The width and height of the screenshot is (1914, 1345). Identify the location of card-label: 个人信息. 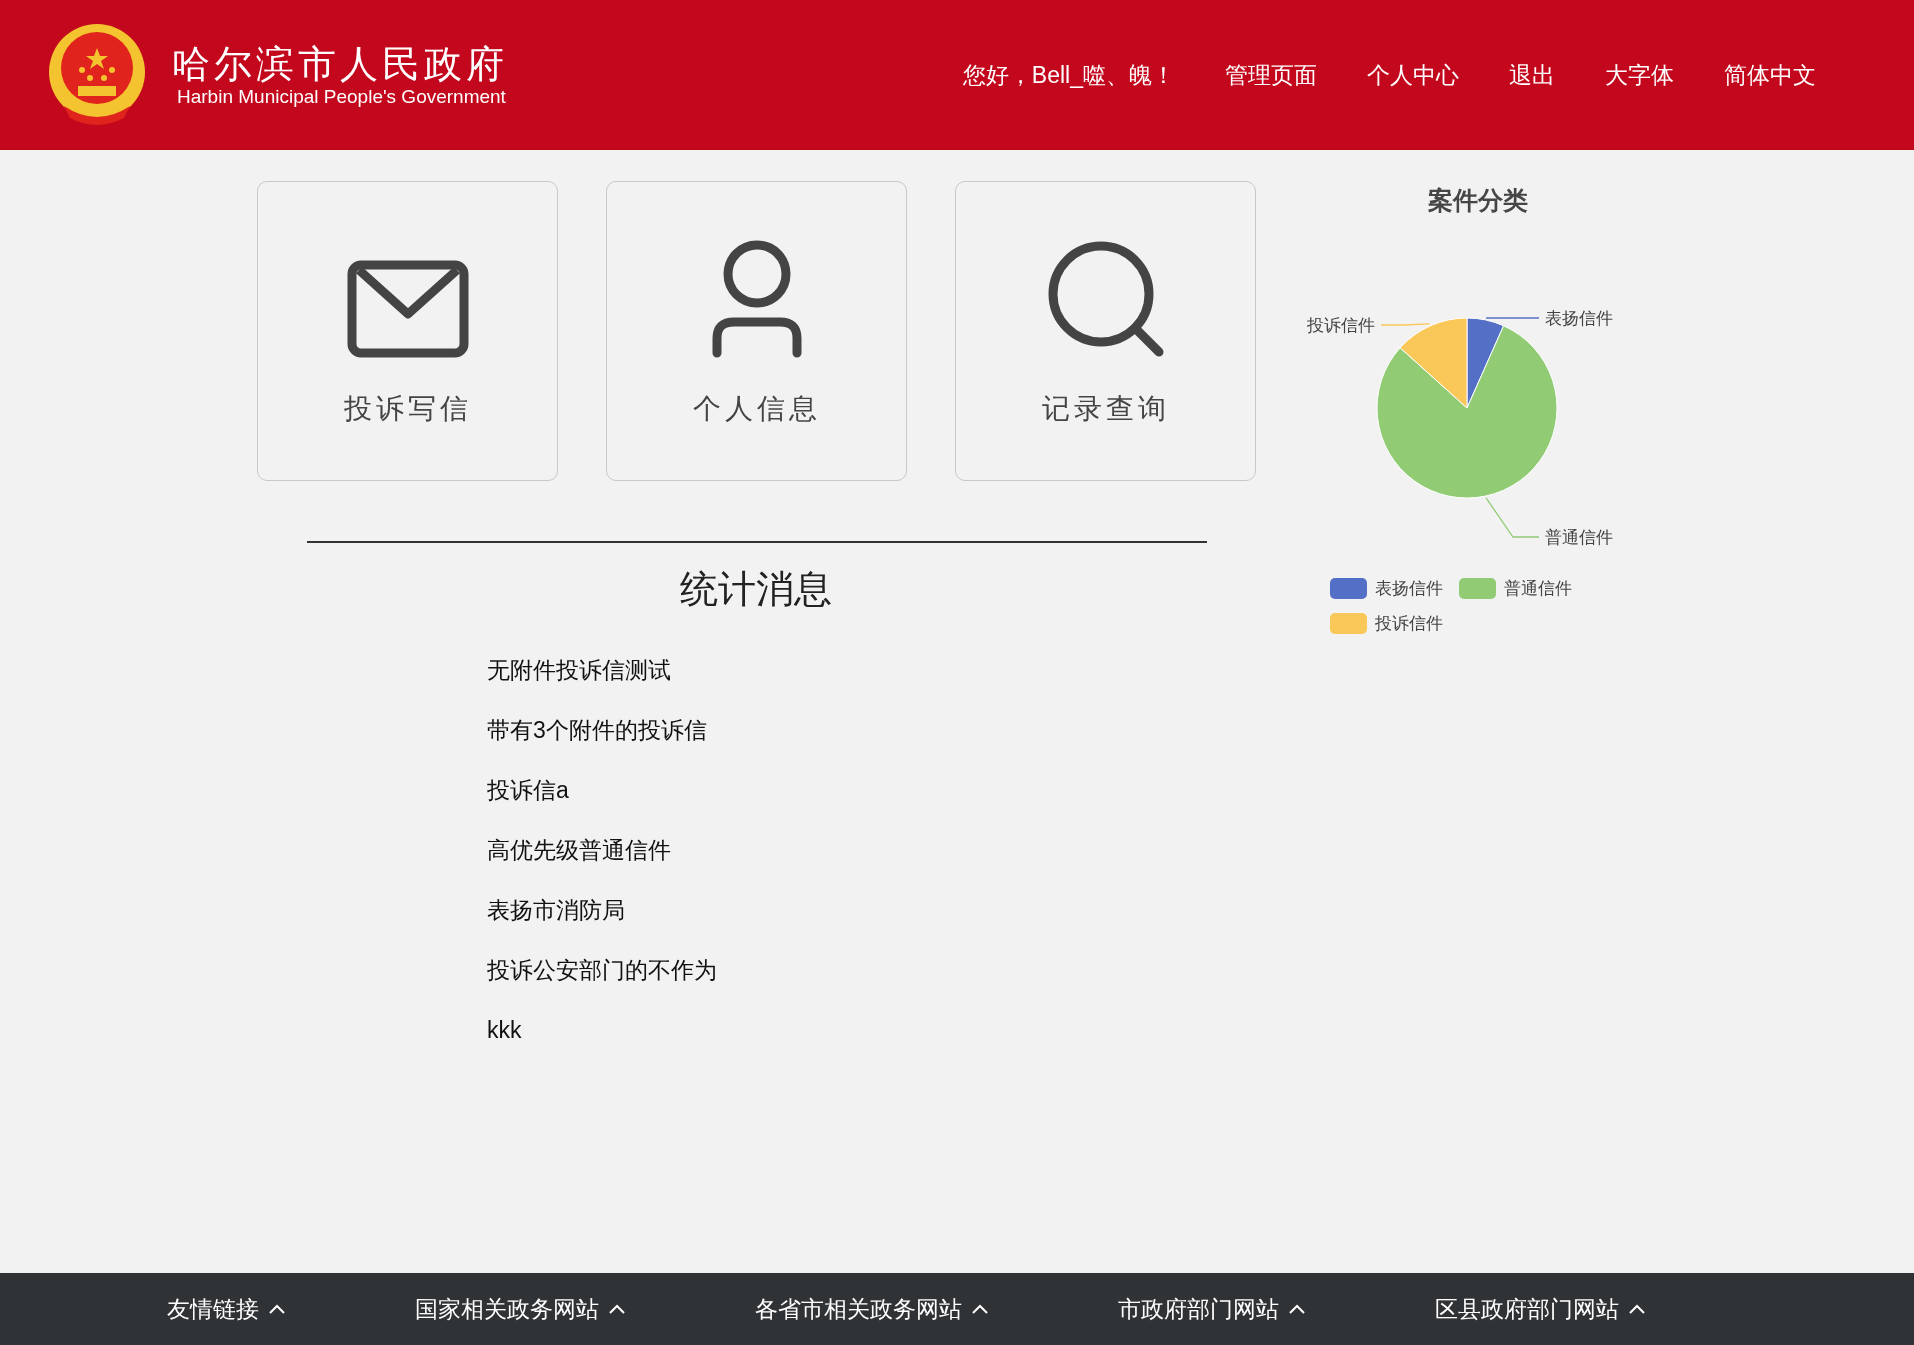
(756, 409).